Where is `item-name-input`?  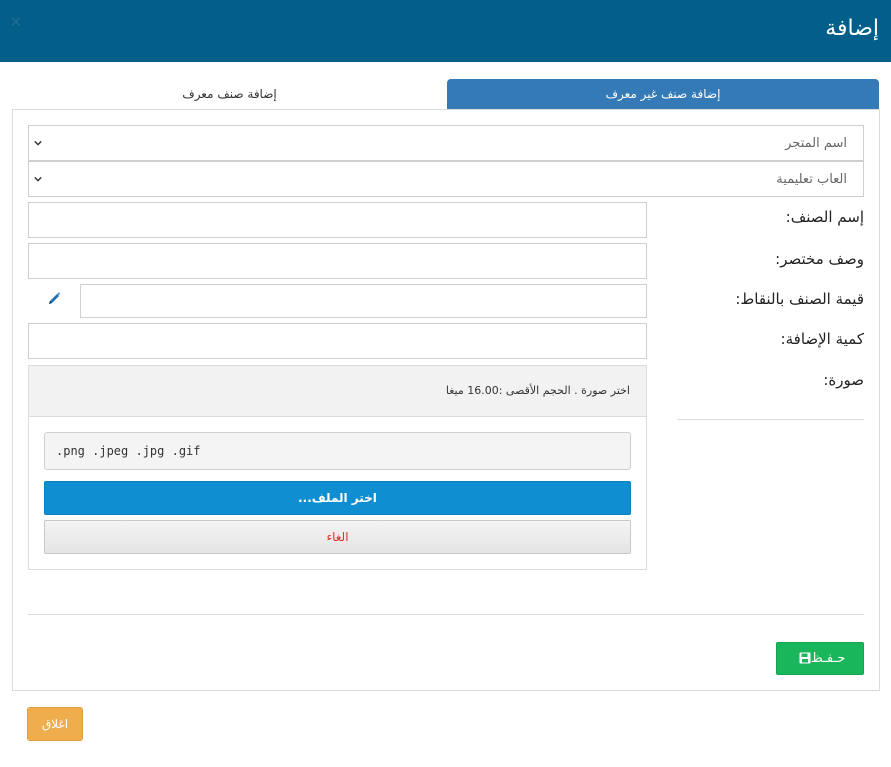 item-name-input is located at coordinates (337, 220).